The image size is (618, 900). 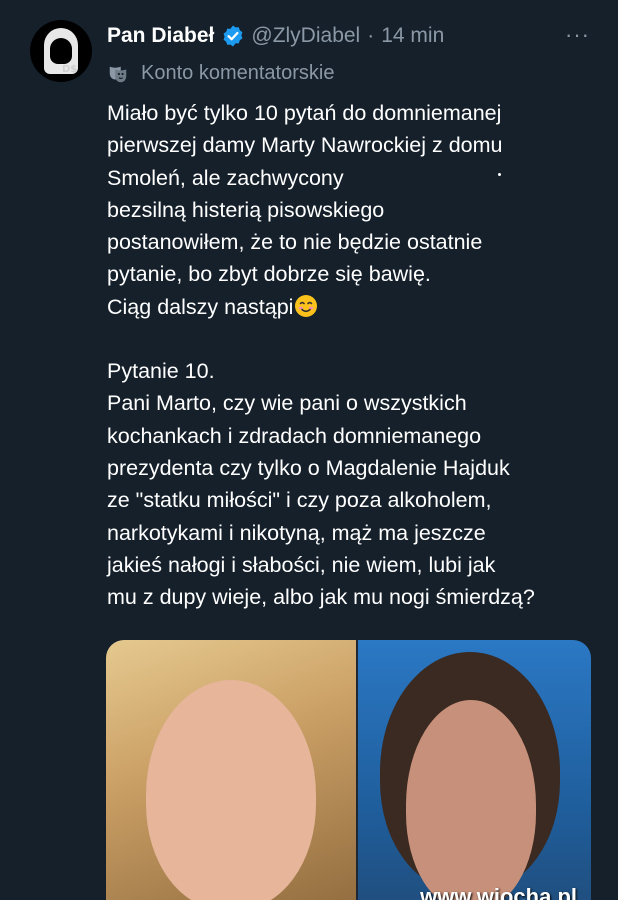 What do you see at coordinates (498, 892) in the screenshot?
I see `watermark: www.wiocha.pl` at bounding box center [498, 892].